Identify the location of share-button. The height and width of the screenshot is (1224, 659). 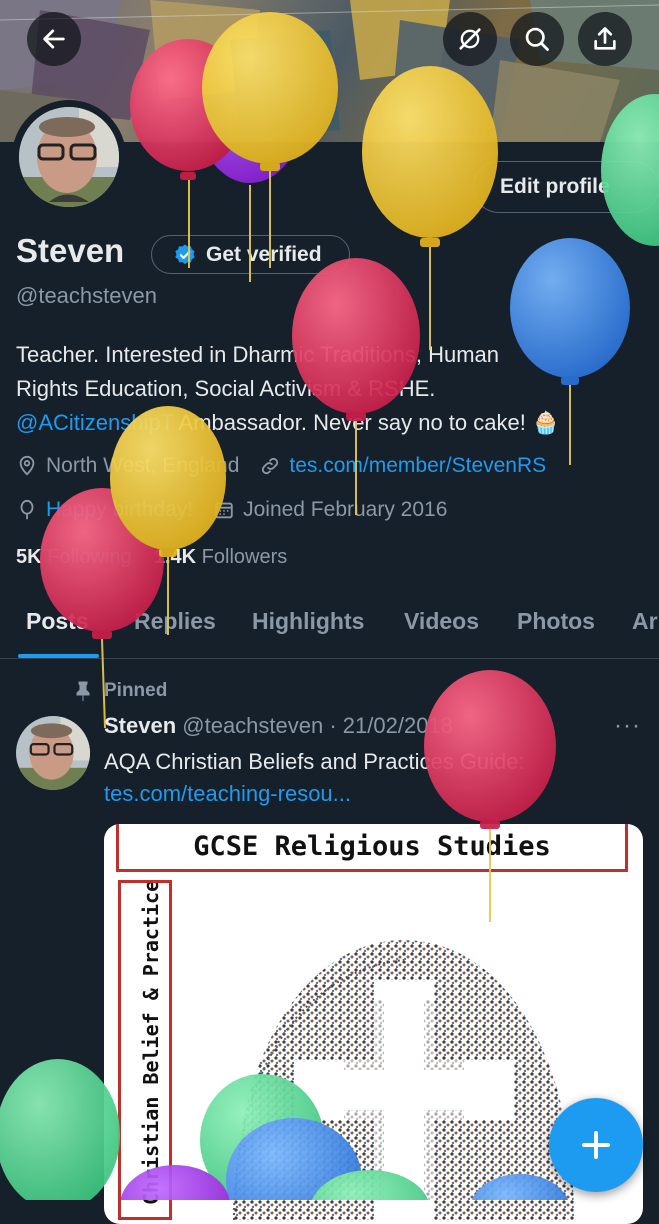
(605, 39).